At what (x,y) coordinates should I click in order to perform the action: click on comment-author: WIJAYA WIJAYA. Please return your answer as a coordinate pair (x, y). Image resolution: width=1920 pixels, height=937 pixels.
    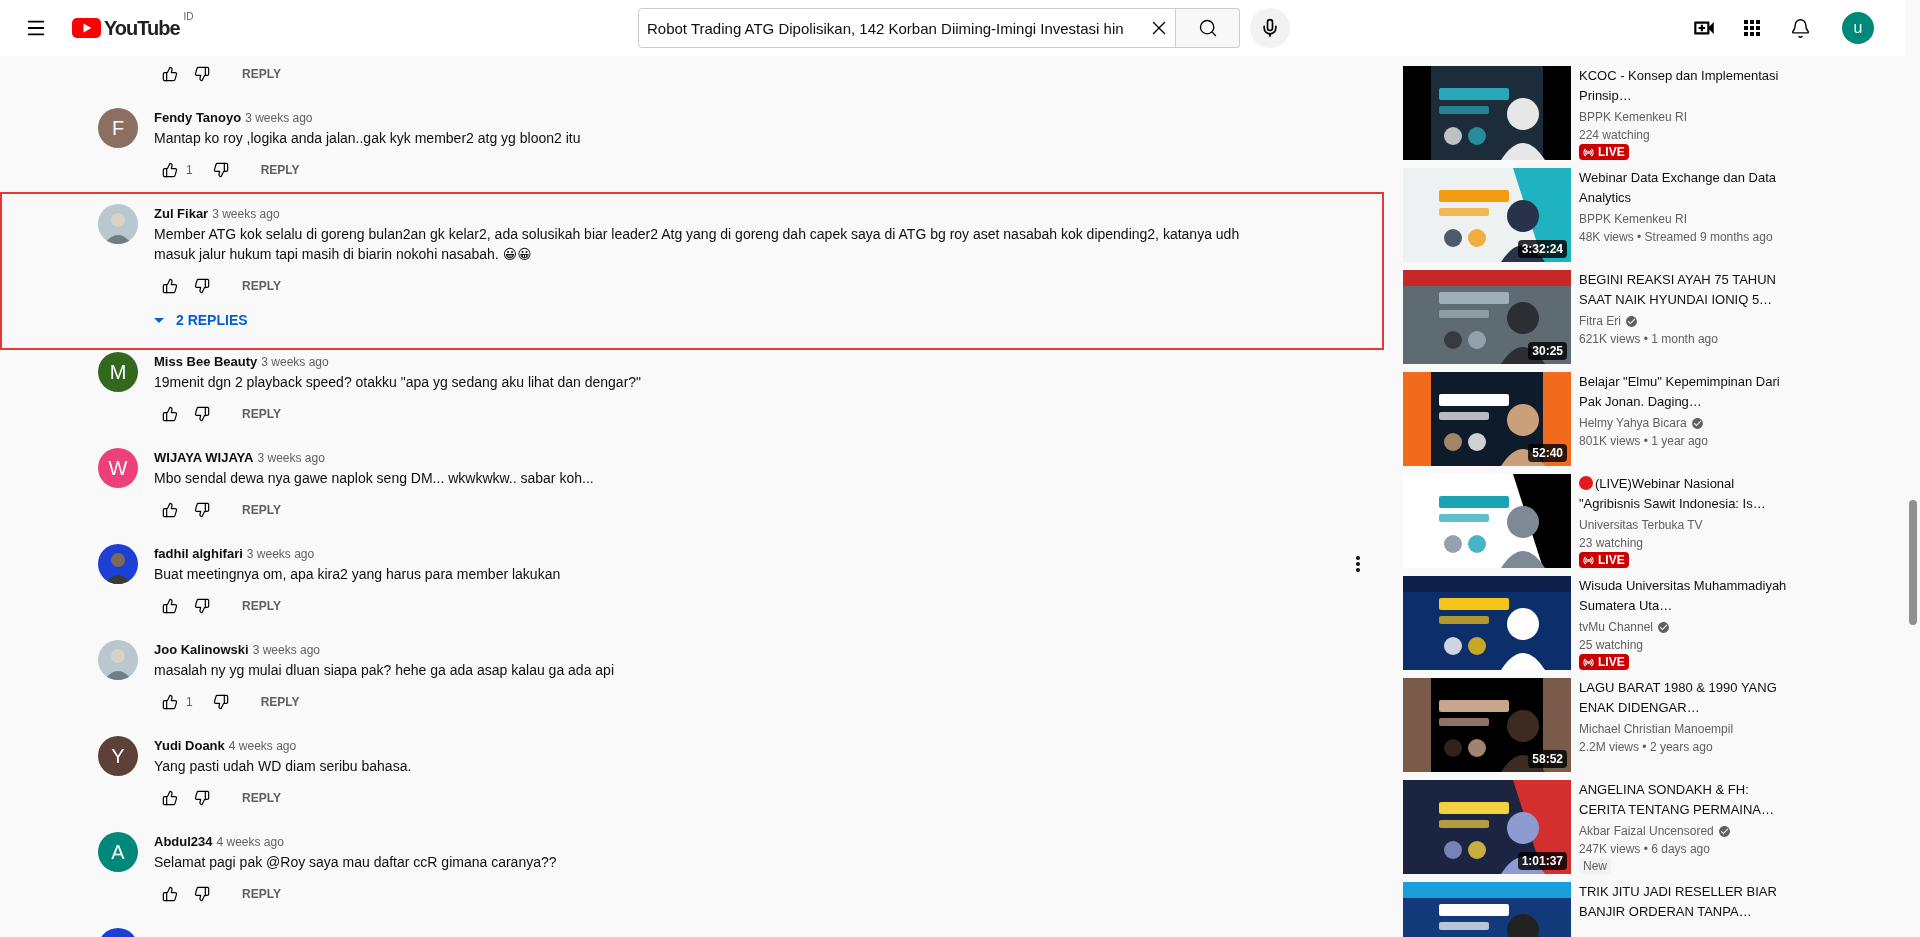
    Looking at the image, I should click on (204, 458).